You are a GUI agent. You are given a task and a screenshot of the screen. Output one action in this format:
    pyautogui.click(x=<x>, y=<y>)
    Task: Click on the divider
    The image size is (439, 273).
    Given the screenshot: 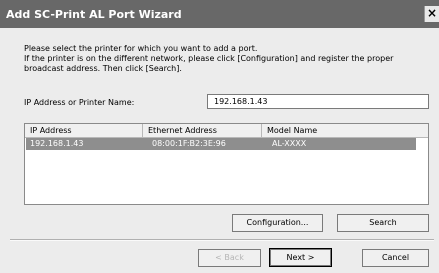 What is the action you would take?
    pyautogui.click(x=222, y=240)
    